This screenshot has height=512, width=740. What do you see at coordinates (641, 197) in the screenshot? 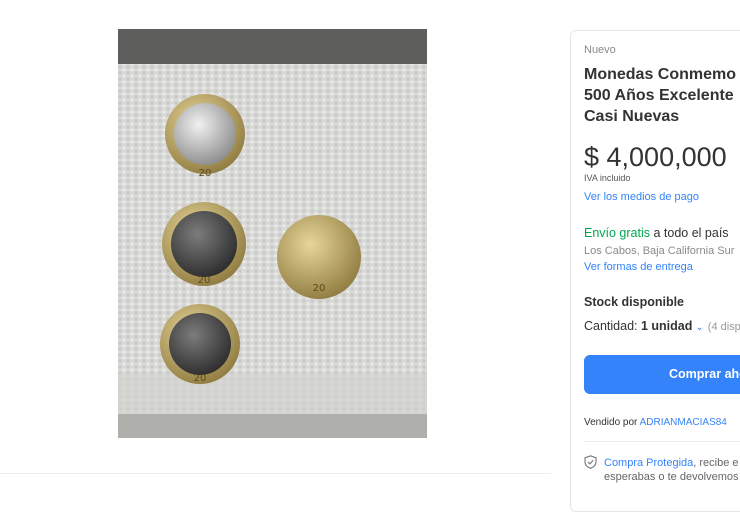
I see `payment-methods-link: Ver los medios de pago` at bounding box center [641, 197].